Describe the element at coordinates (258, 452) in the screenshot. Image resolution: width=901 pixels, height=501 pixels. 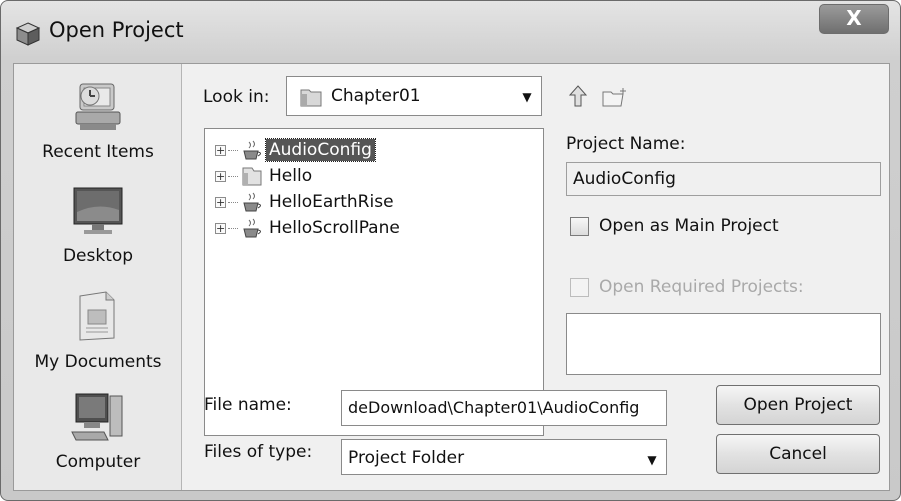
I see `files-of-type-label: Files of type:` at that location.